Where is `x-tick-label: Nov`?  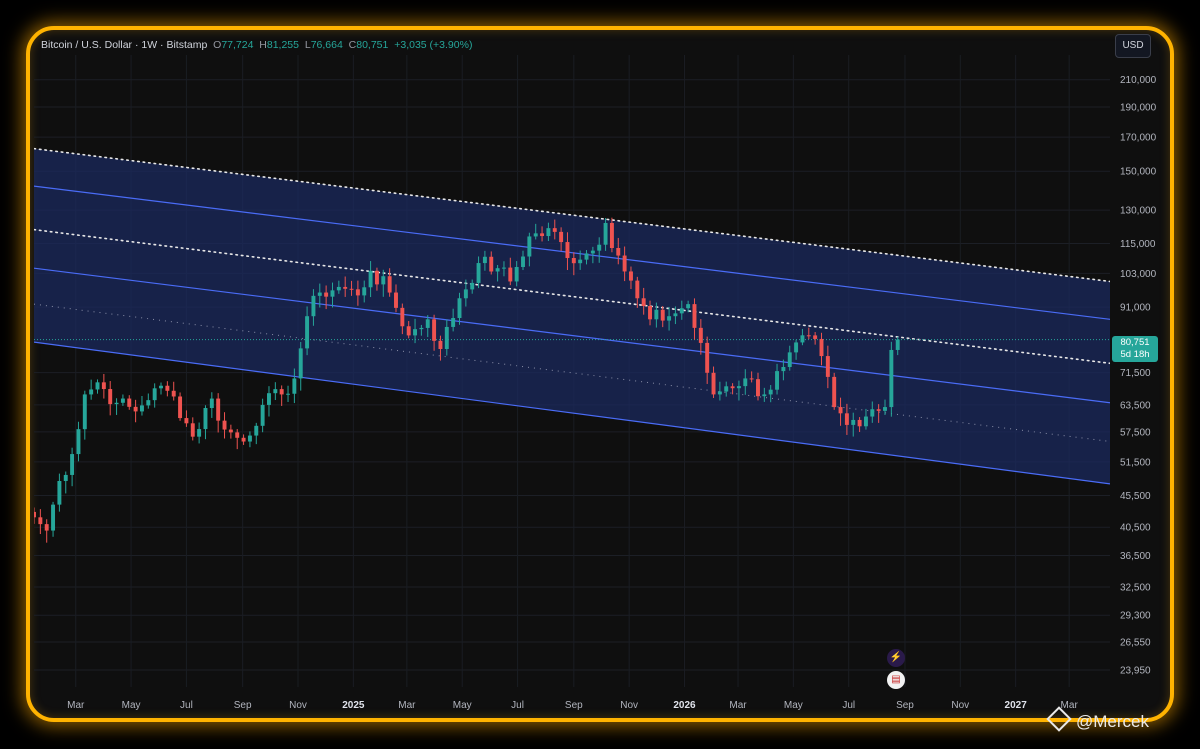
x-tick-label: Nov is located at coordinates (960, 705).